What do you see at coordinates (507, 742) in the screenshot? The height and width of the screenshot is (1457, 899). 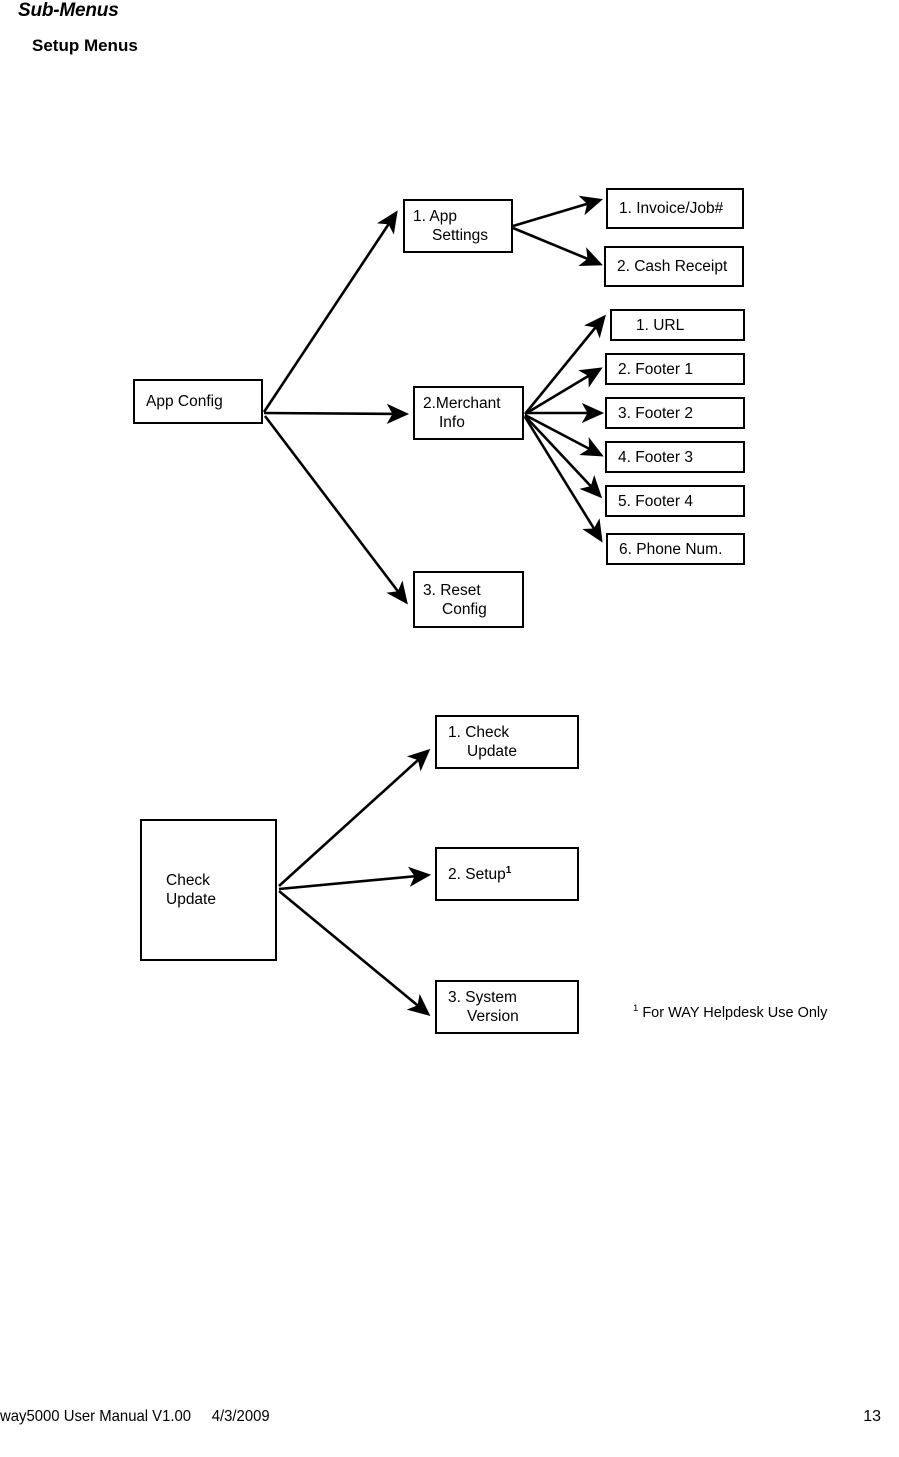 I see `node-check-update-child: 1. Check Update` at bounding box center [507, 742].